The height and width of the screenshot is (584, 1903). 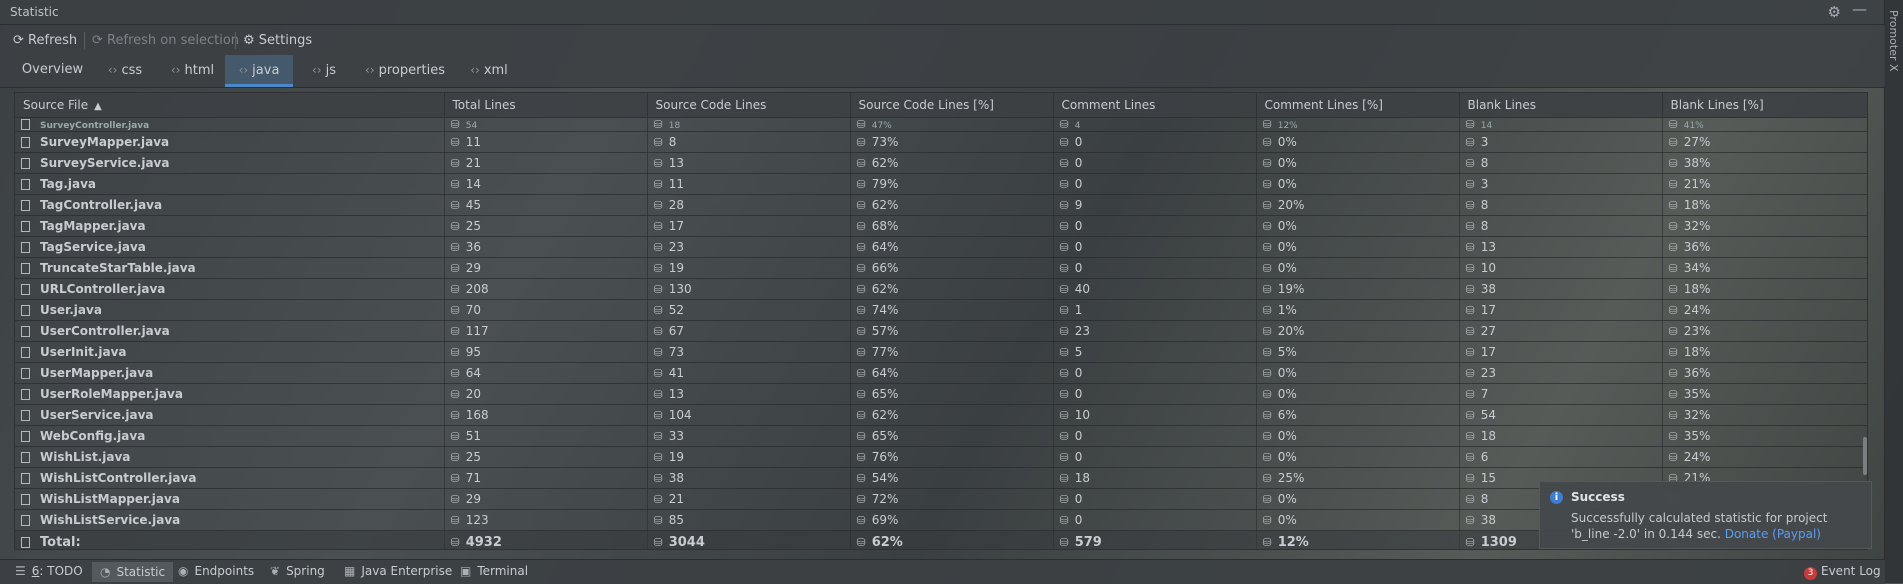 What do you see at coordinates (52, 71) in the screenshot?
I see `tab-overview: Overview` at bounding box center [52, 71].